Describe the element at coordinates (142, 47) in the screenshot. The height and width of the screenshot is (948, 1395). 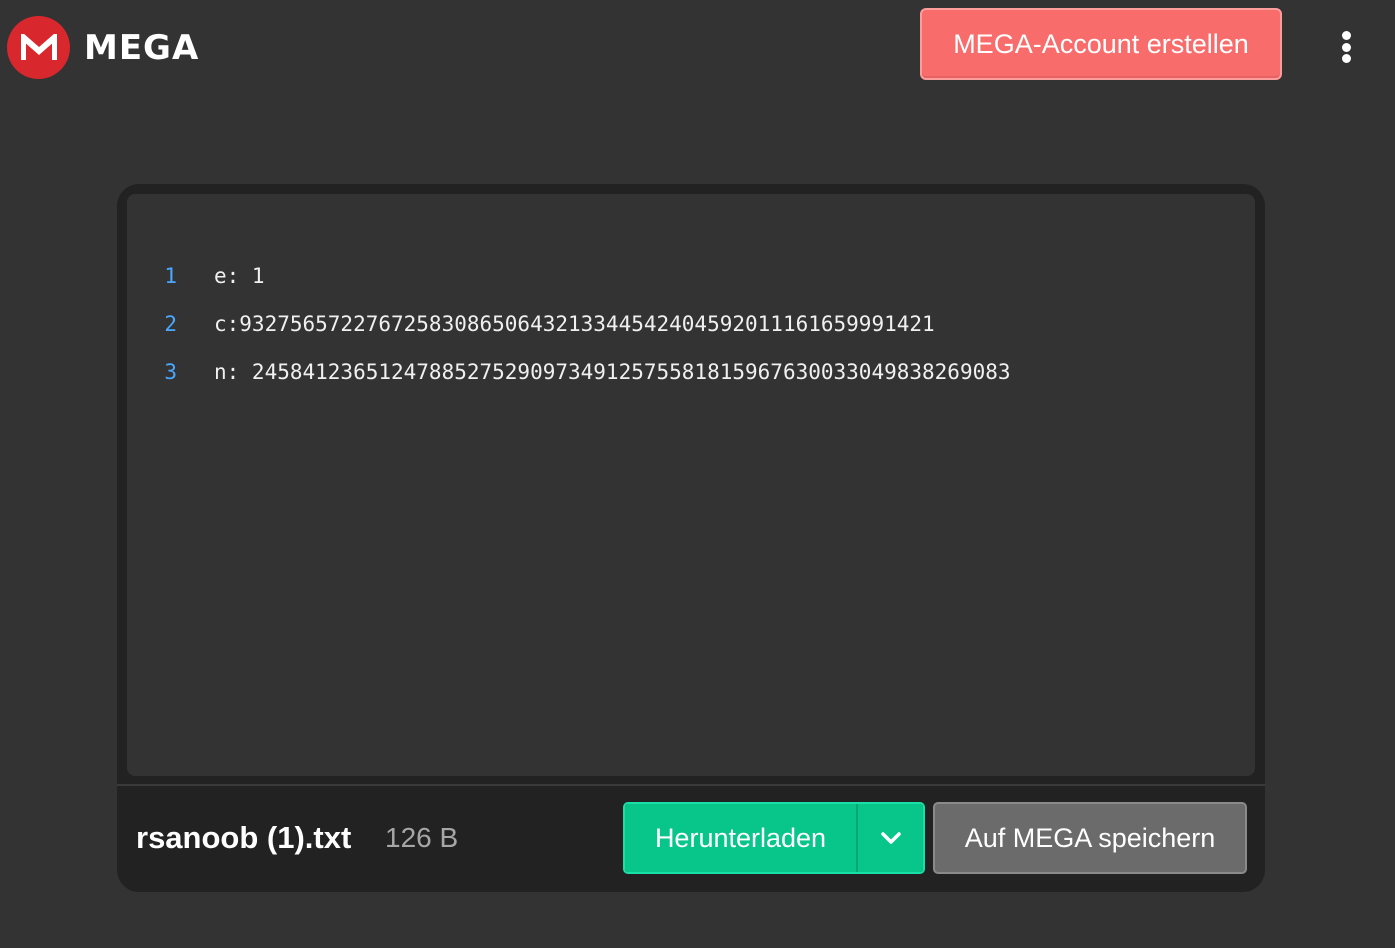
I see `brand-name: MEGA` at that location.